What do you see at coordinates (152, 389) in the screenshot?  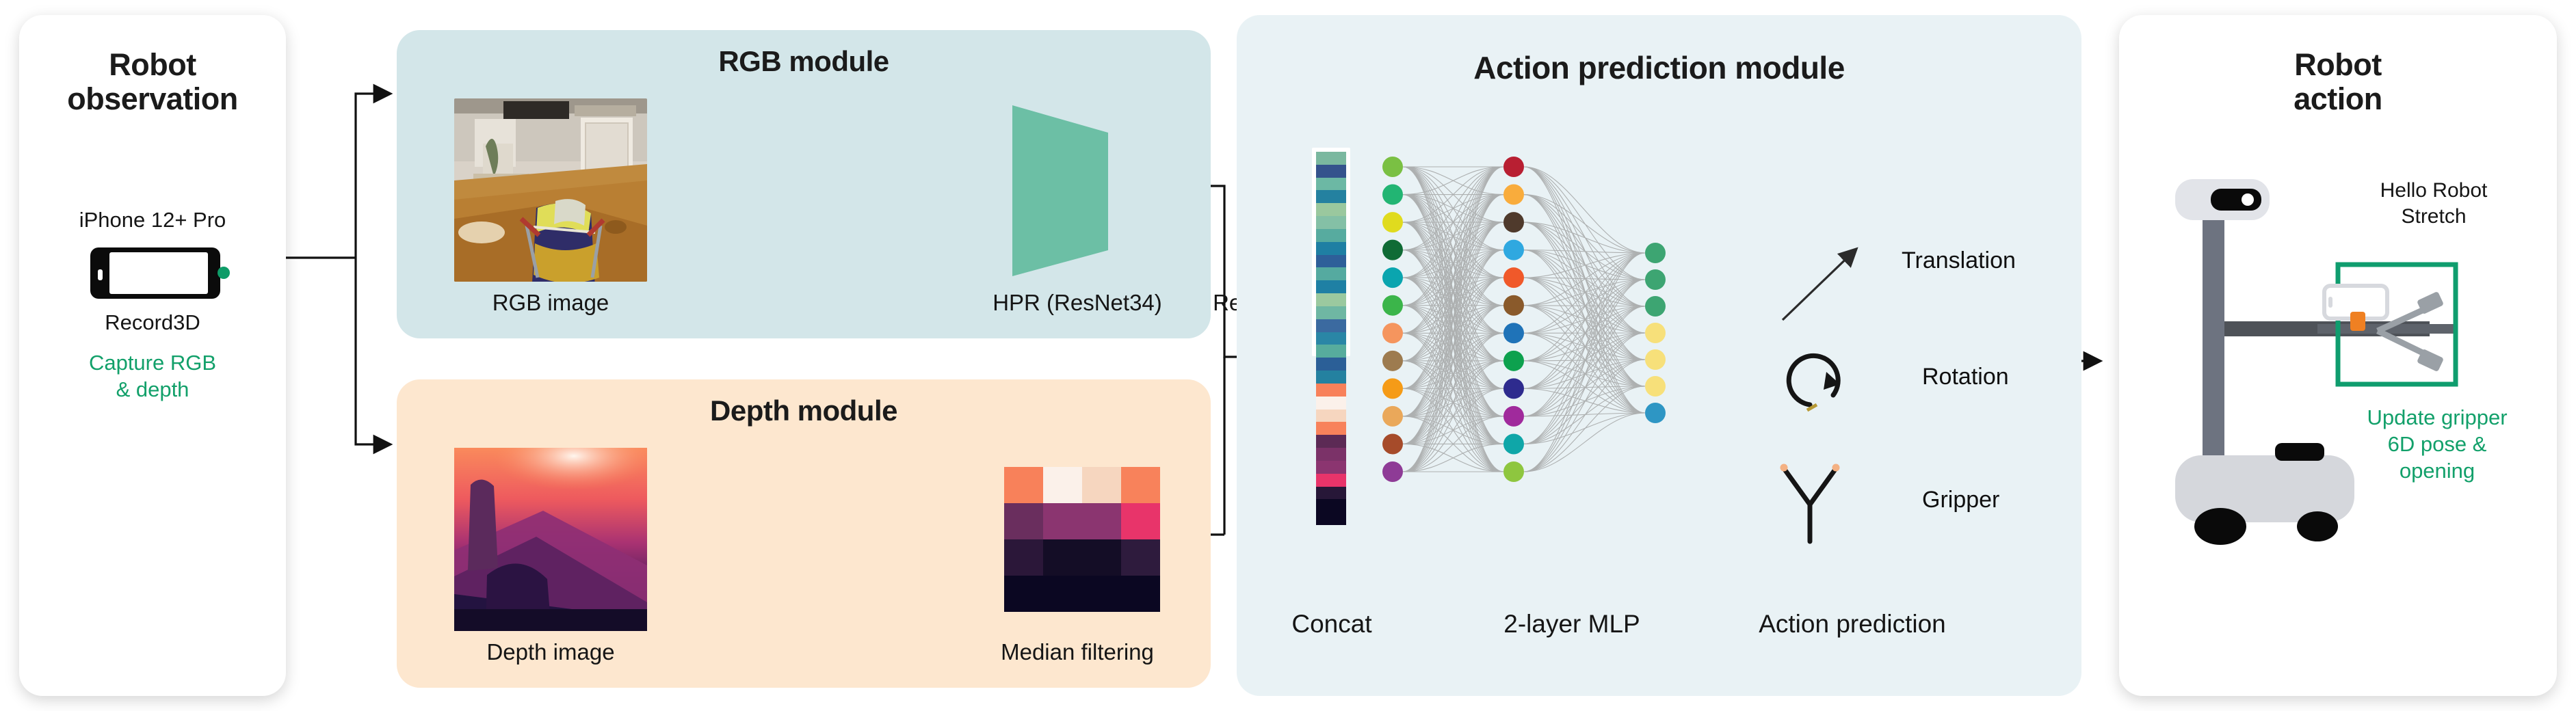 I see `capture-line2: & depth` at bounding box center [152, 389].